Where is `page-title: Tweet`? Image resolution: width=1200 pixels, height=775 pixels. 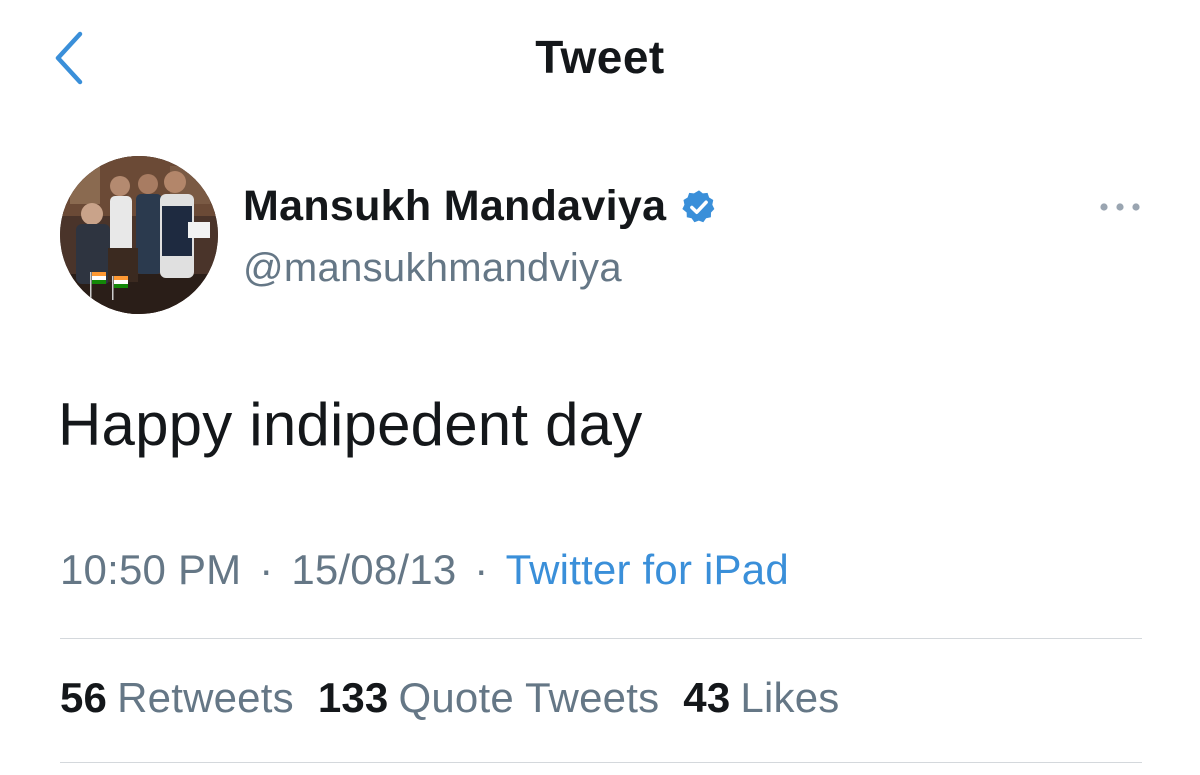
page-title: Tweet is located at coordinates (600, 57).